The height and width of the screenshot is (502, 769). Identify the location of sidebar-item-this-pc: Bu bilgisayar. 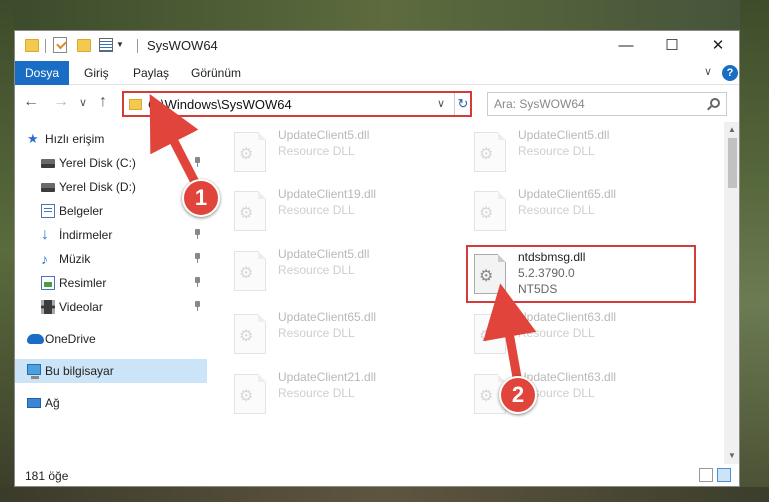
(111, 371).